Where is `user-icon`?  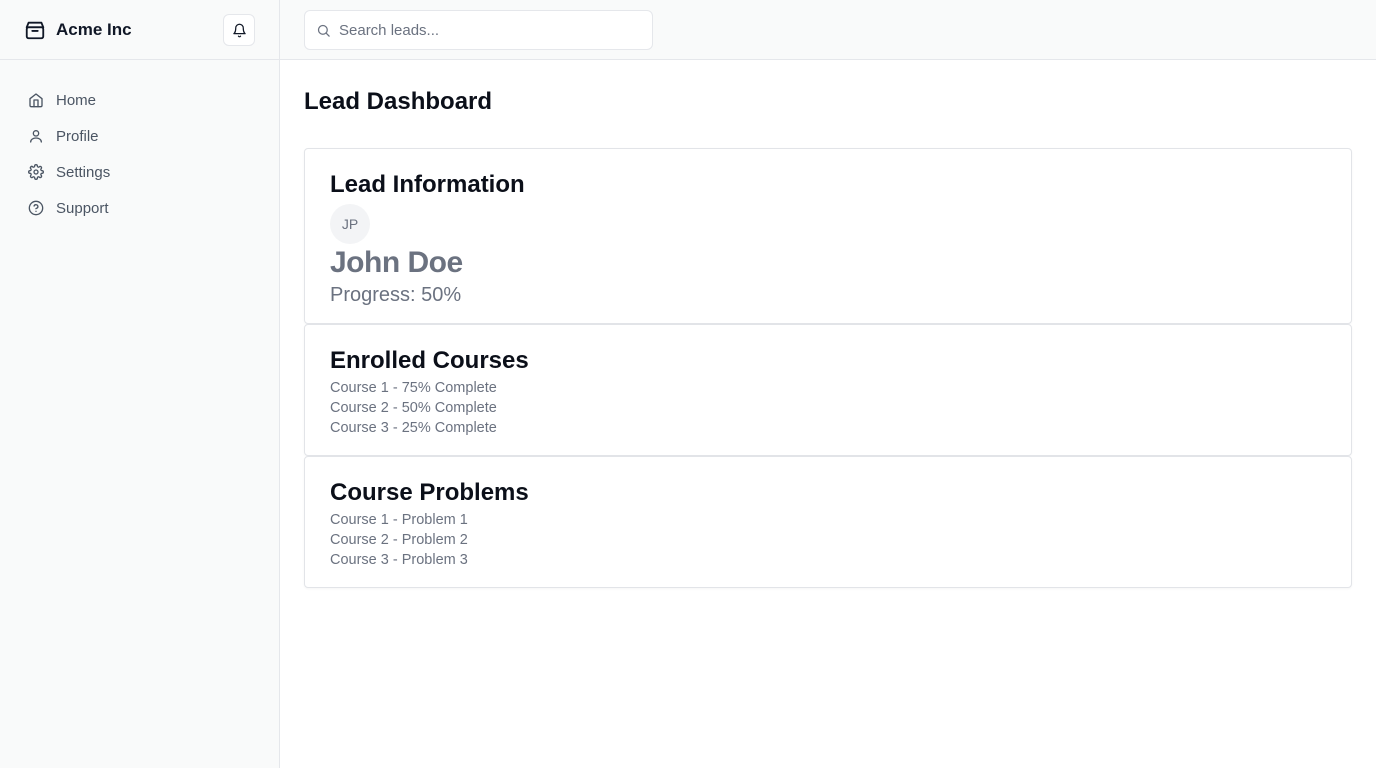 user-icon is located at coordinates (36, 136).